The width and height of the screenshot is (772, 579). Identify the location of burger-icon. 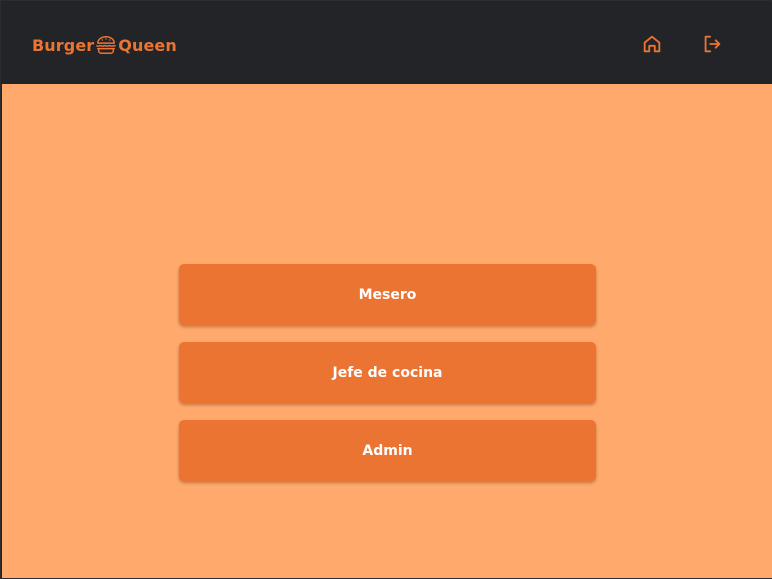
(106, 45).